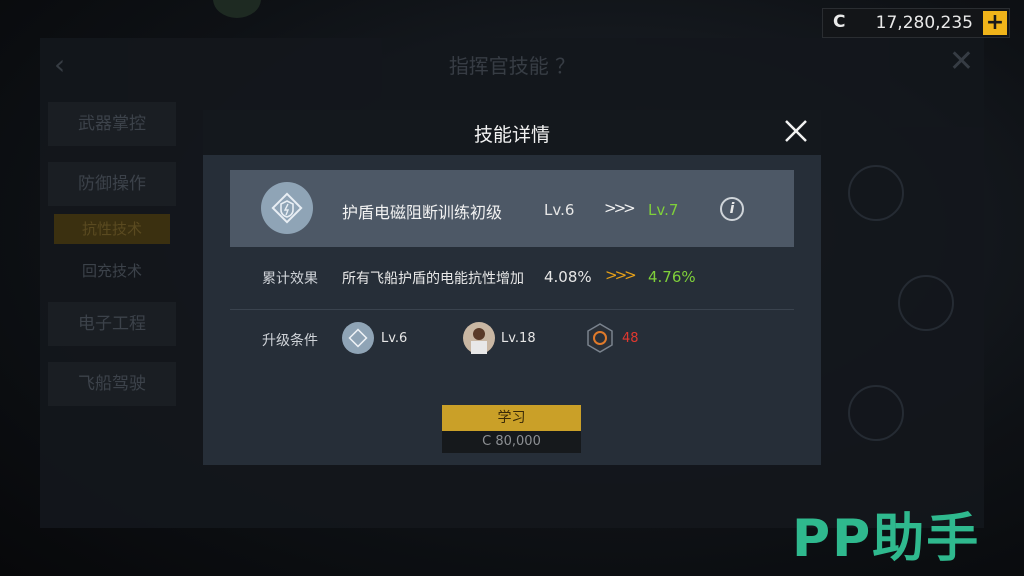  I want to click on level-arrows: >>>, so click(620, 208).